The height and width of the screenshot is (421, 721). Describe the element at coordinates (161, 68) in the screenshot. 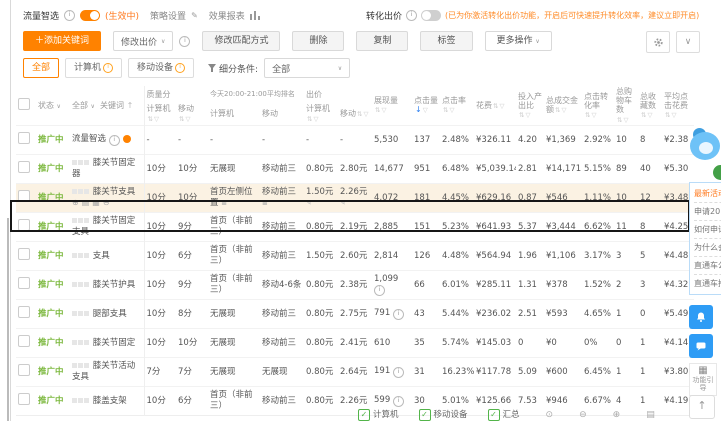

I see `device-tab-2: 移动设备 i` at that location.